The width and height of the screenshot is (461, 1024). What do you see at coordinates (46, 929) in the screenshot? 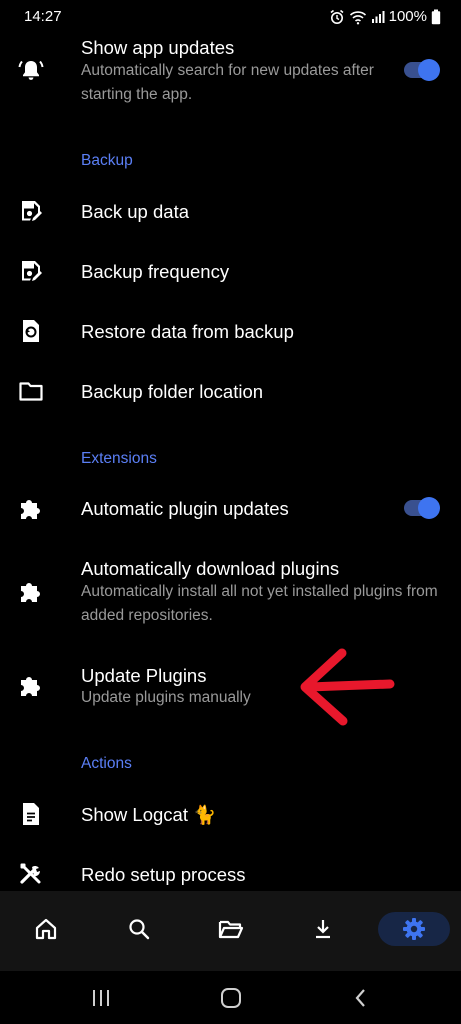
I see `home-icon` at bounding box center [46, 929].